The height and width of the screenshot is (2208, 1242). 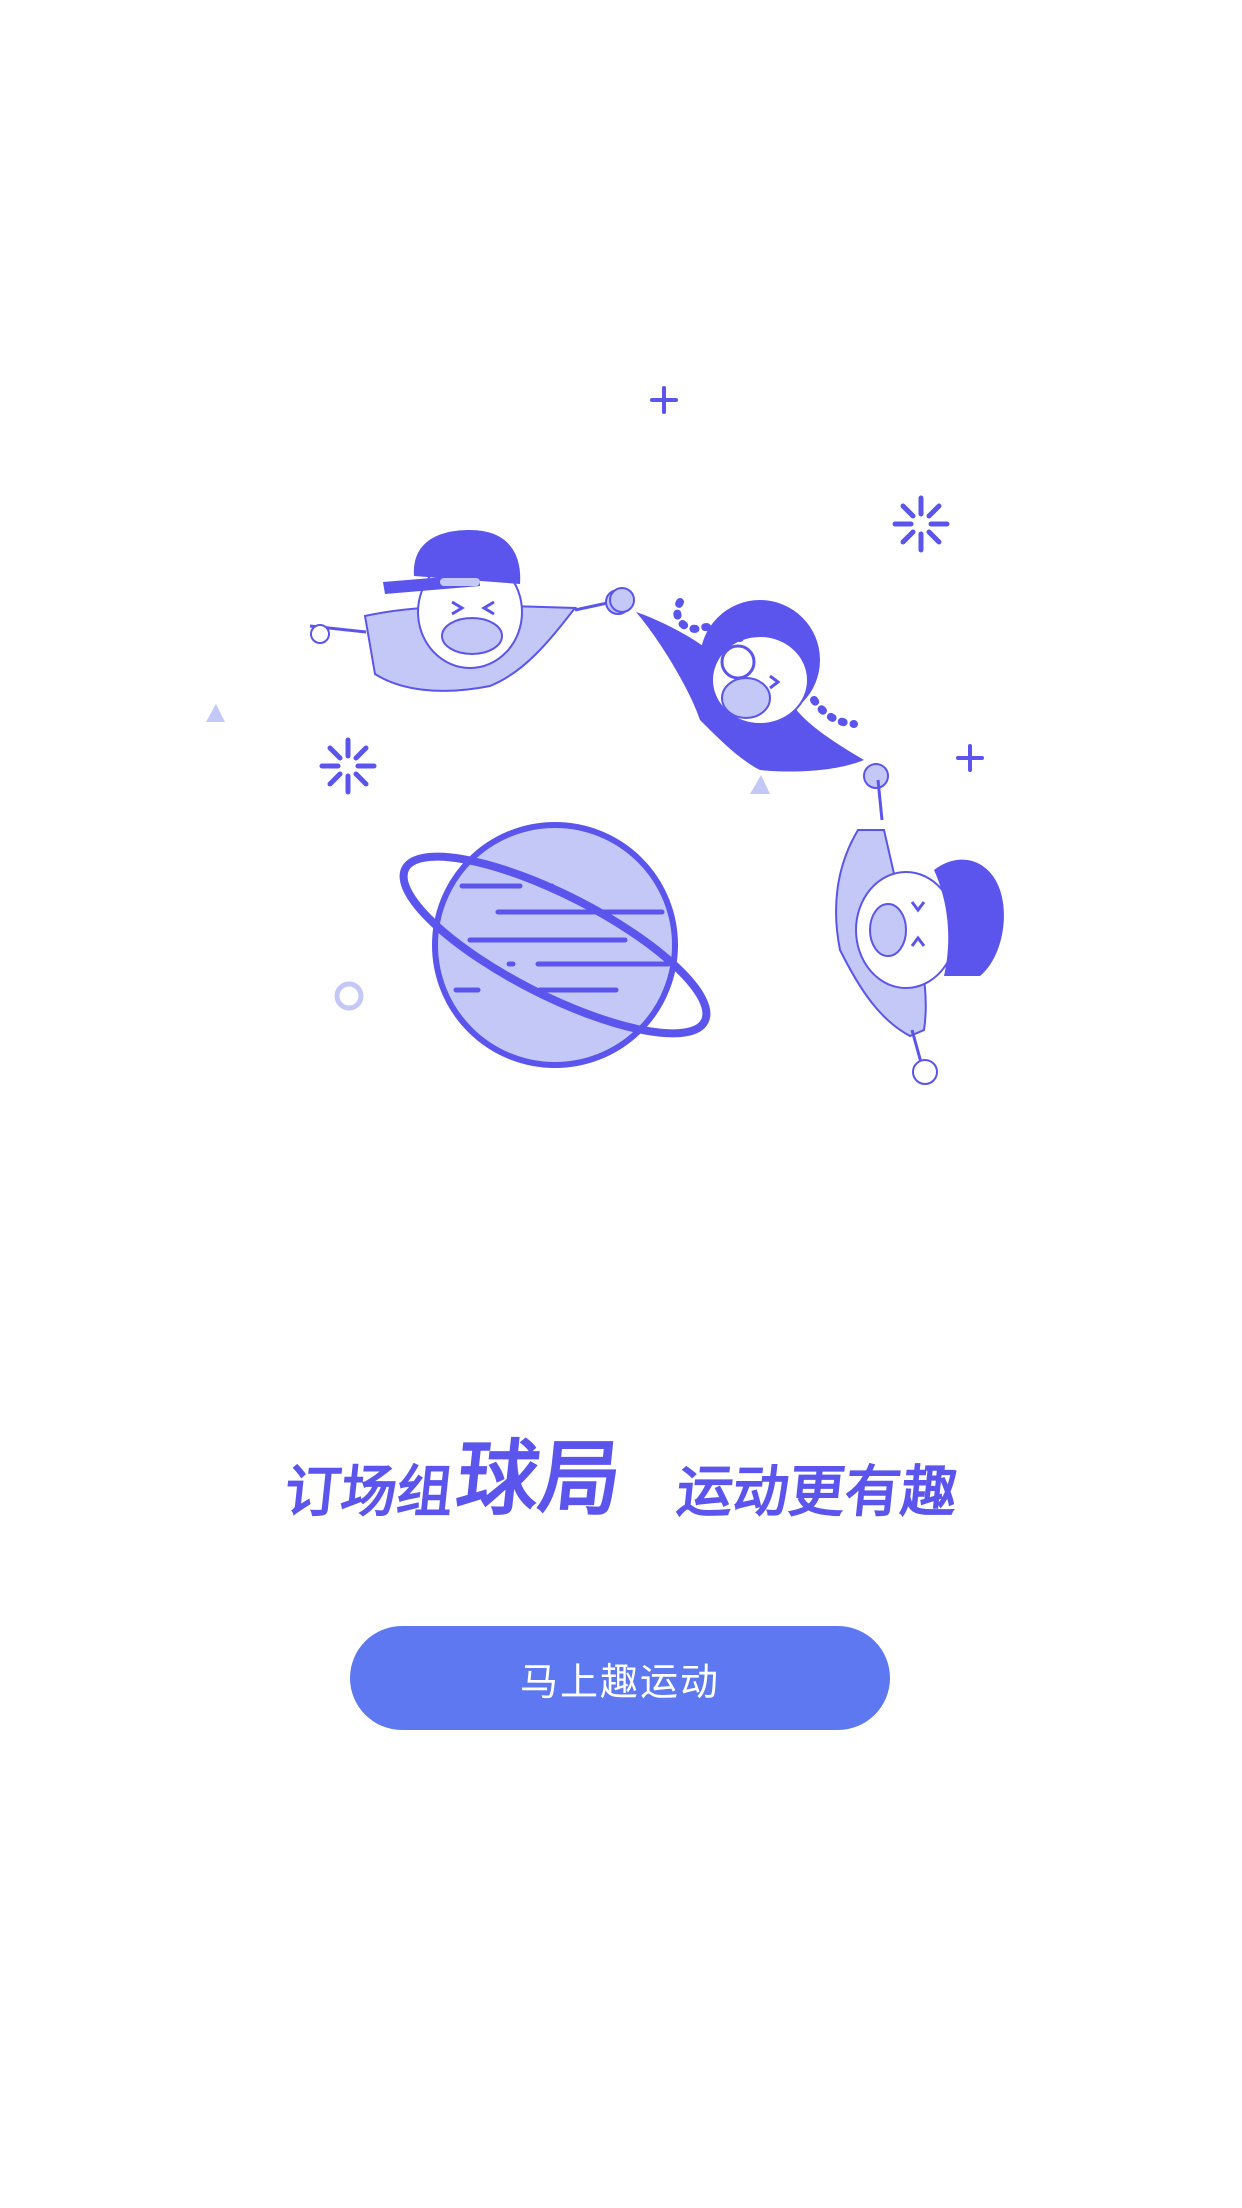 What do you see at coordinates (369, 1492) in the screenshot?
I see `tagline-small-text: 订场组` at bounding box center [369, 1492].